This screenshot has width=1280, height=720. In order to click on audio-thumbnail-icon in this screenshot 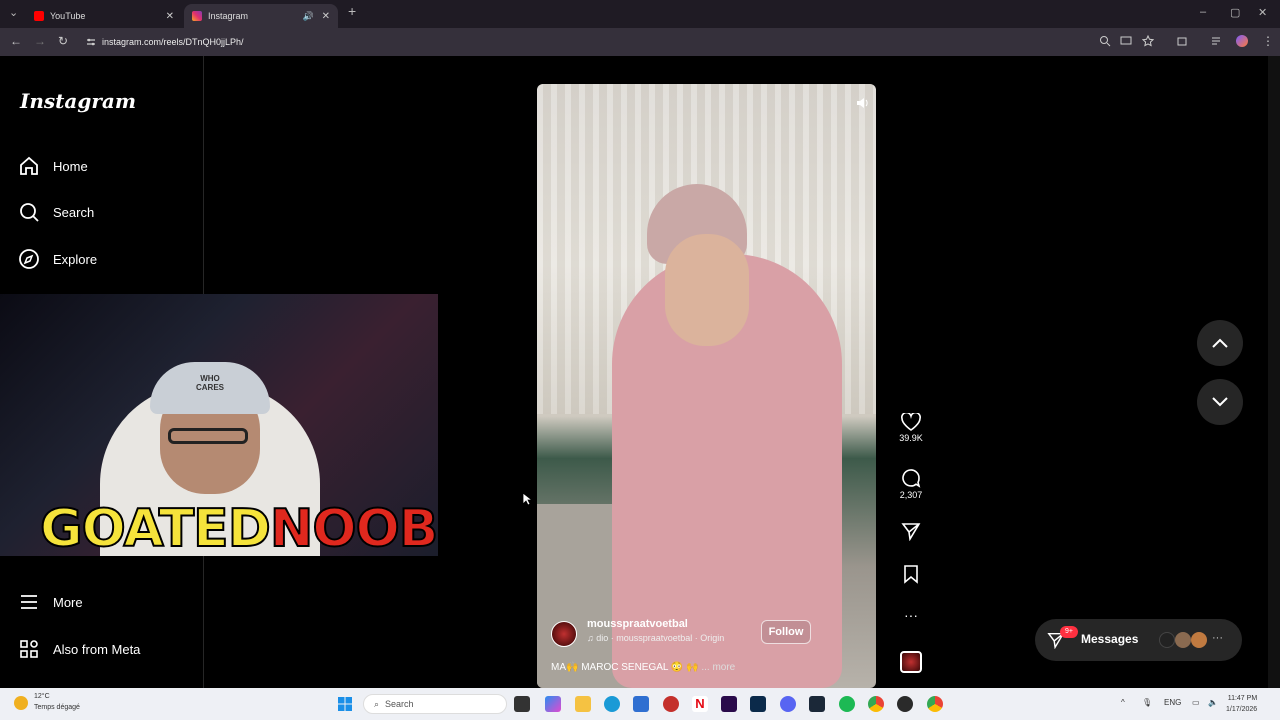, I will do `click(911, 662)`.